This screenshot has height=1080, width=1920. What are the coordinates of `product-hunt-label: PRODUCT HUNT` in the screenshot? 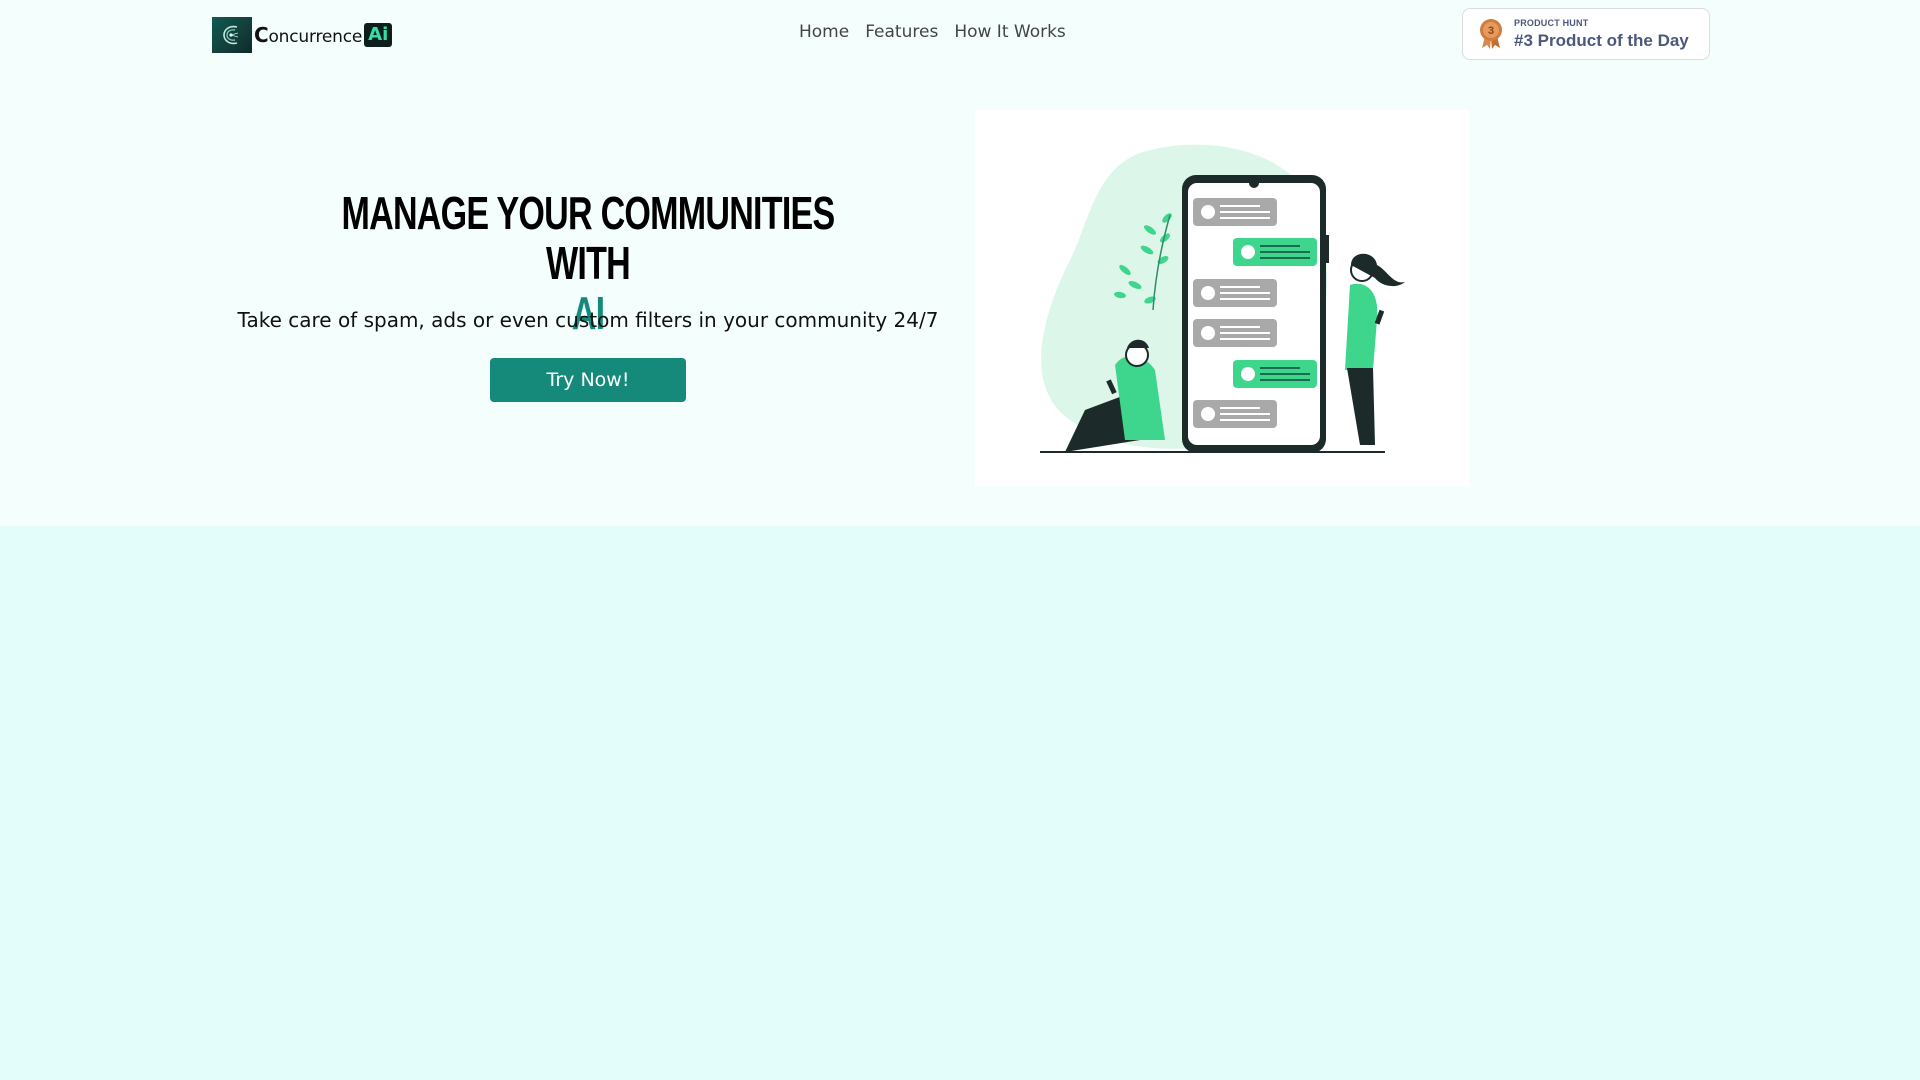 It's located at (1551, 23).